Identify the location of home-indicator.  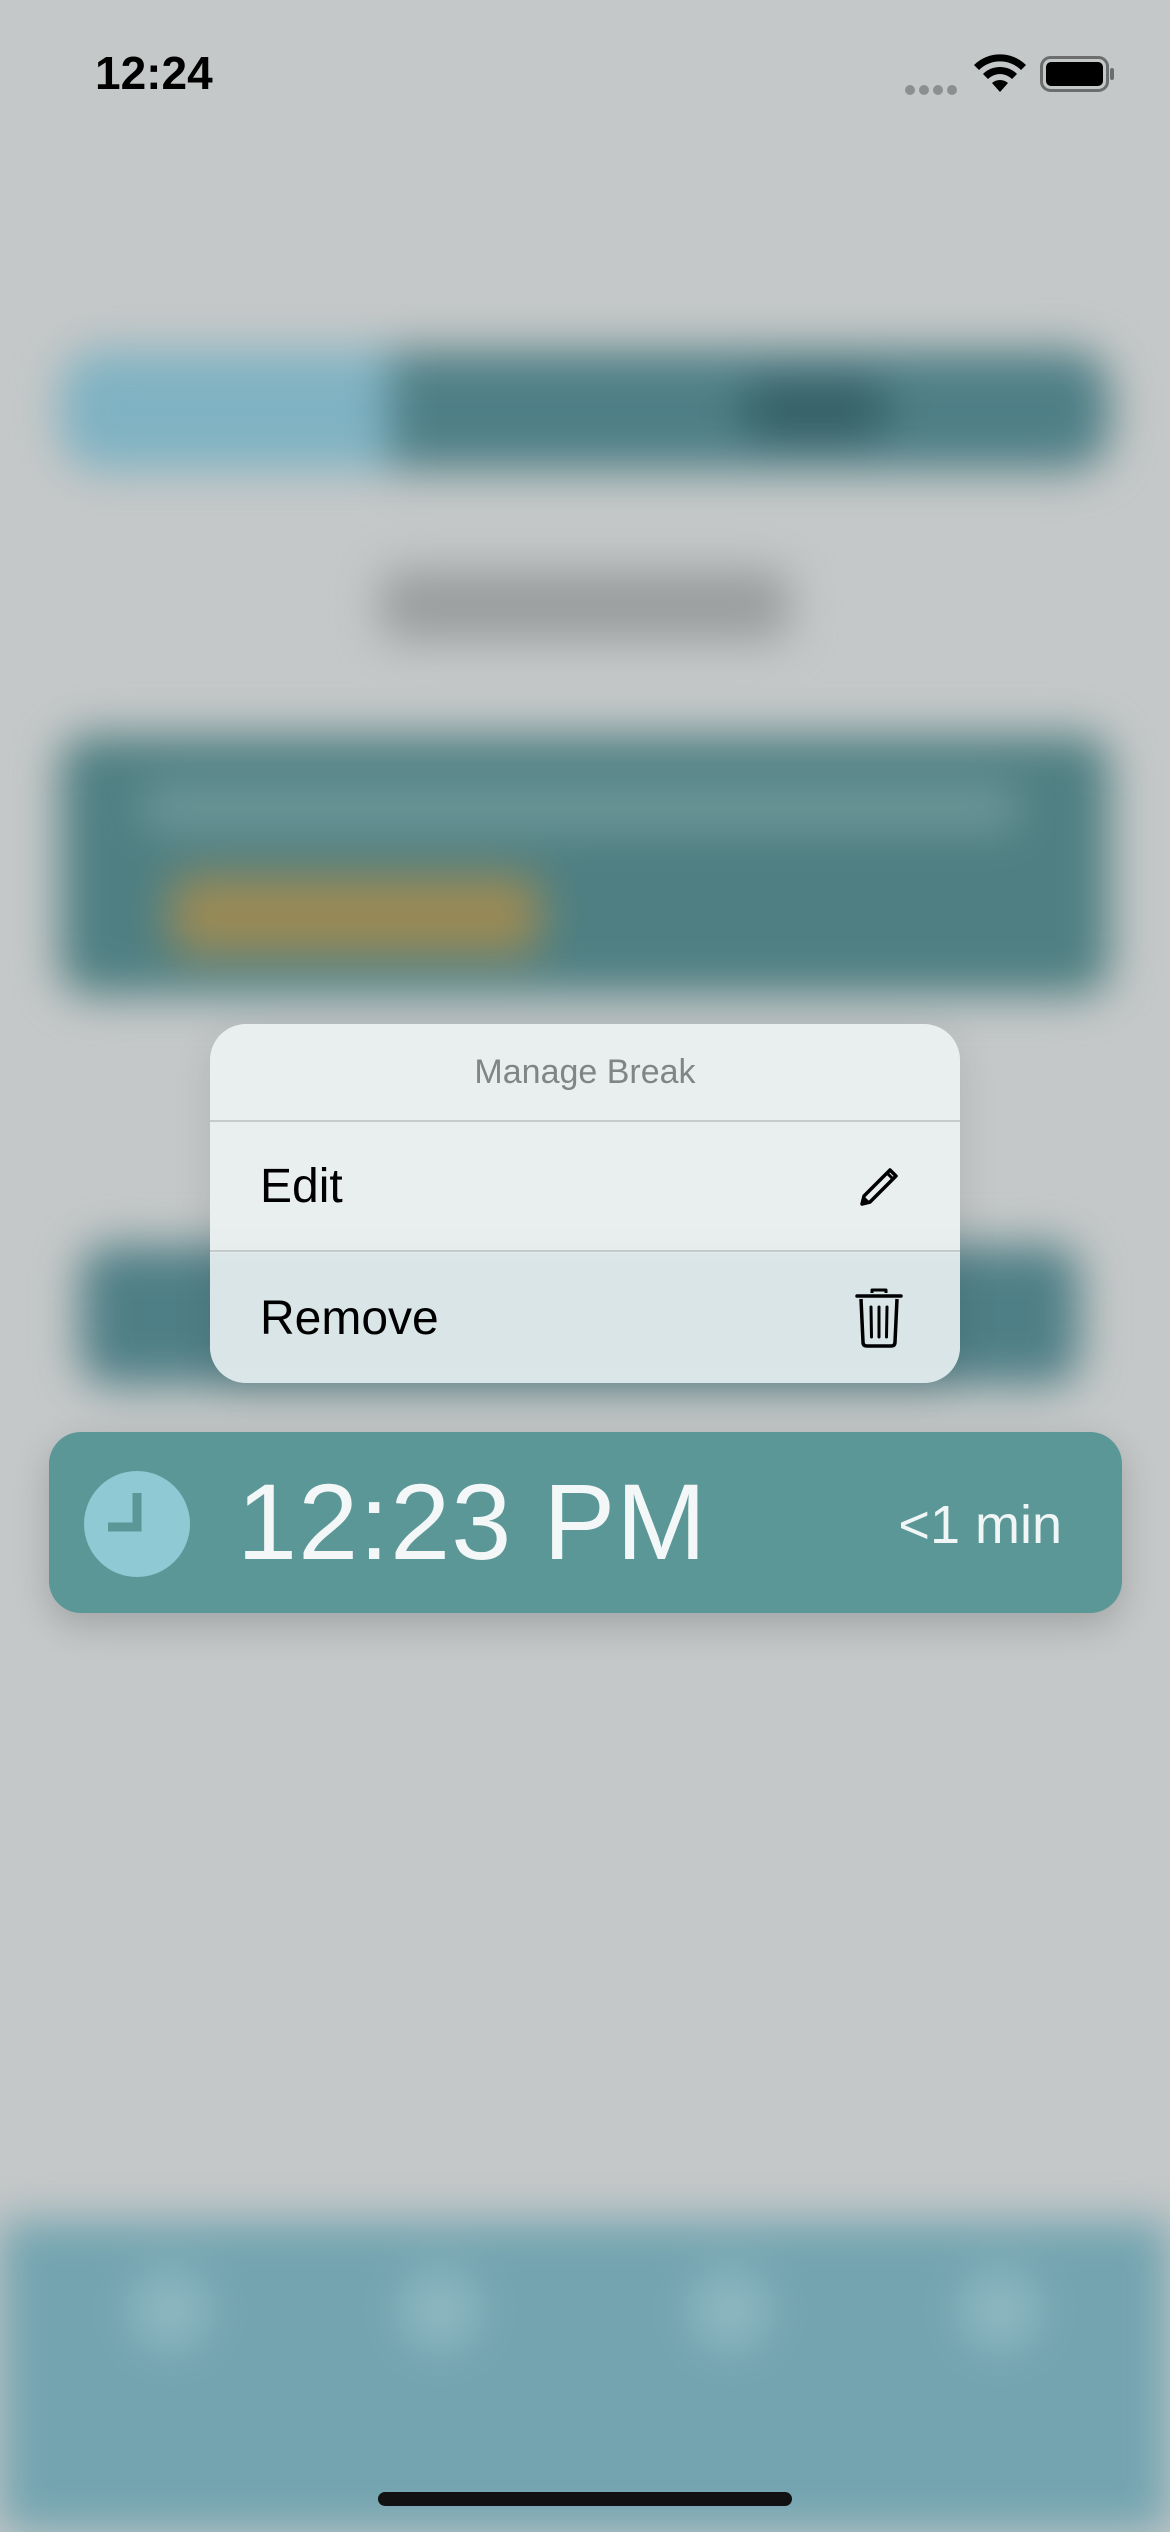
(585, 2499).